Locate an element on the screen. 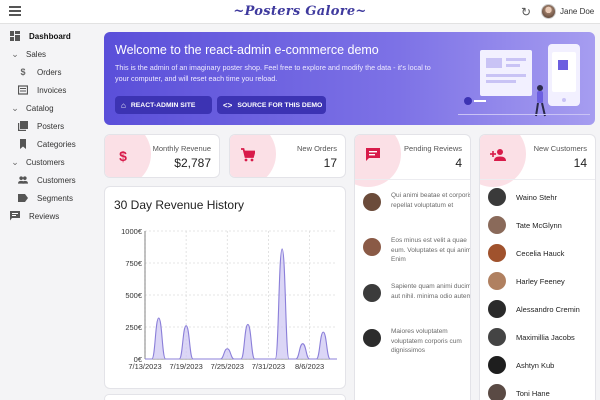 This screenshot has width=600, height=400. sidebar-group-catalog: ⌄ Catalog is located at coordinates (50, 108).